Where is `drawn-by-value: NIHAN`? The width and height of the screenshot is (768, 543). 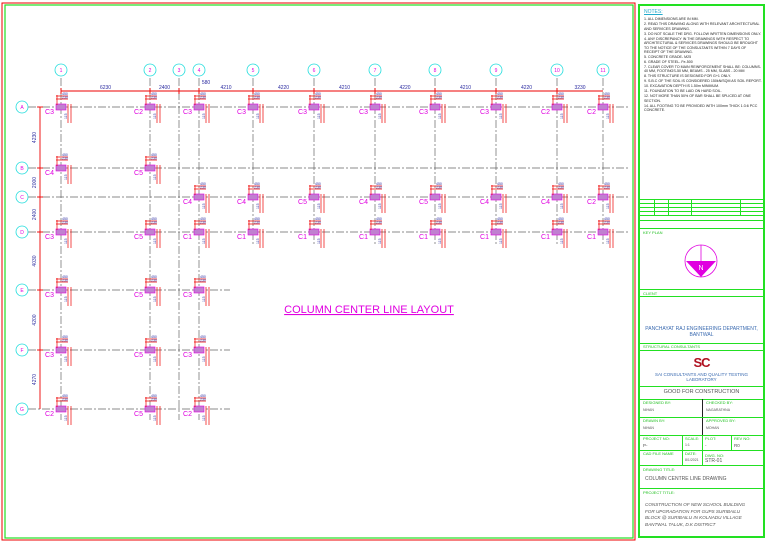
drawn-by-value: NIHAN is located at coordinates (648, 428).